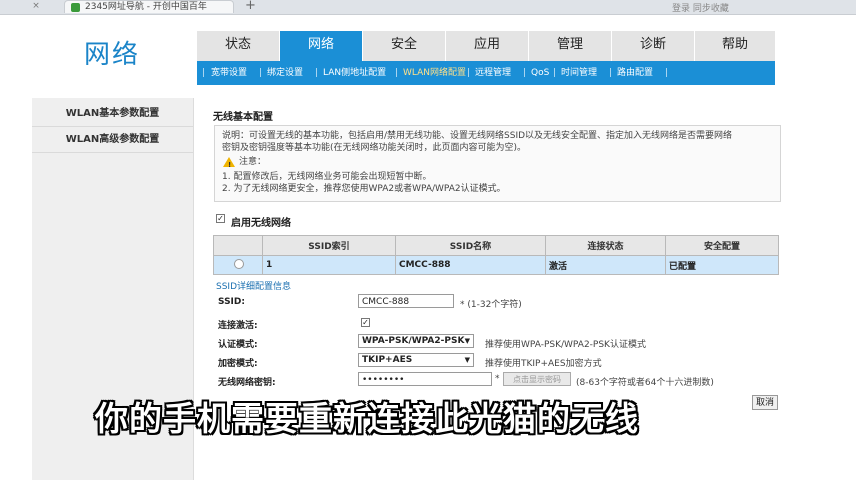  What do you see at coordinates (238, 364) in the screenshot?
I see `encryption-mode-label: 加密模式:` at bounding box center [238, 364].